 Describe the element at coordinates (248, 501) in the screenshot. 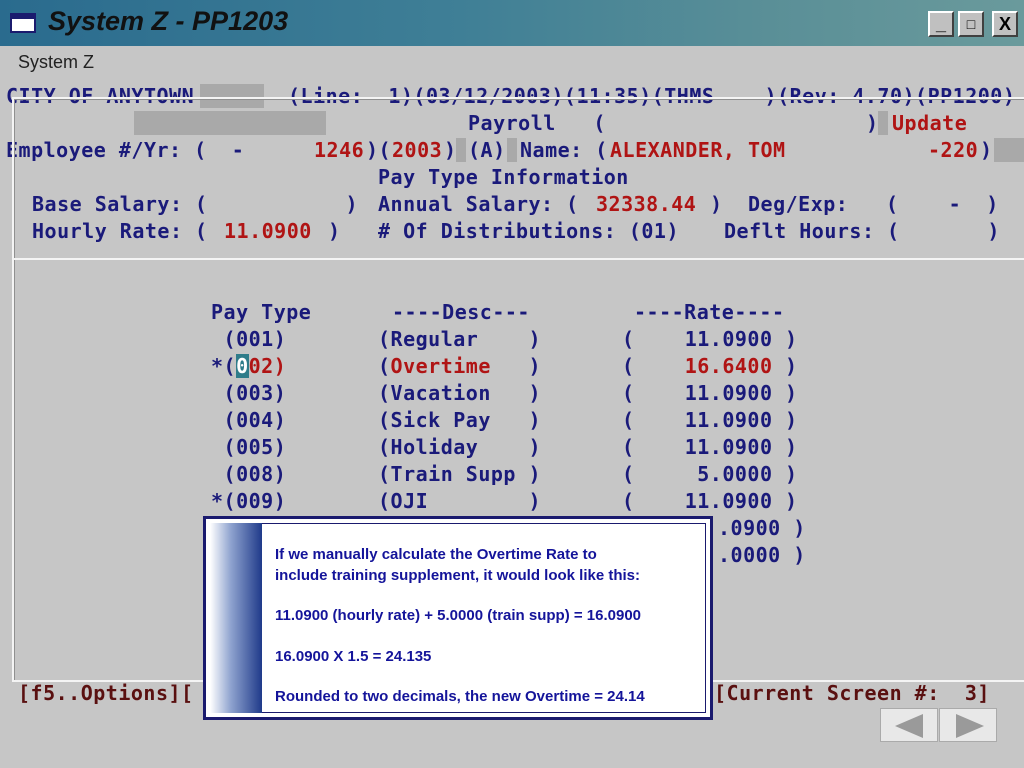

I see `pay-type-code: *(009)` at that location.